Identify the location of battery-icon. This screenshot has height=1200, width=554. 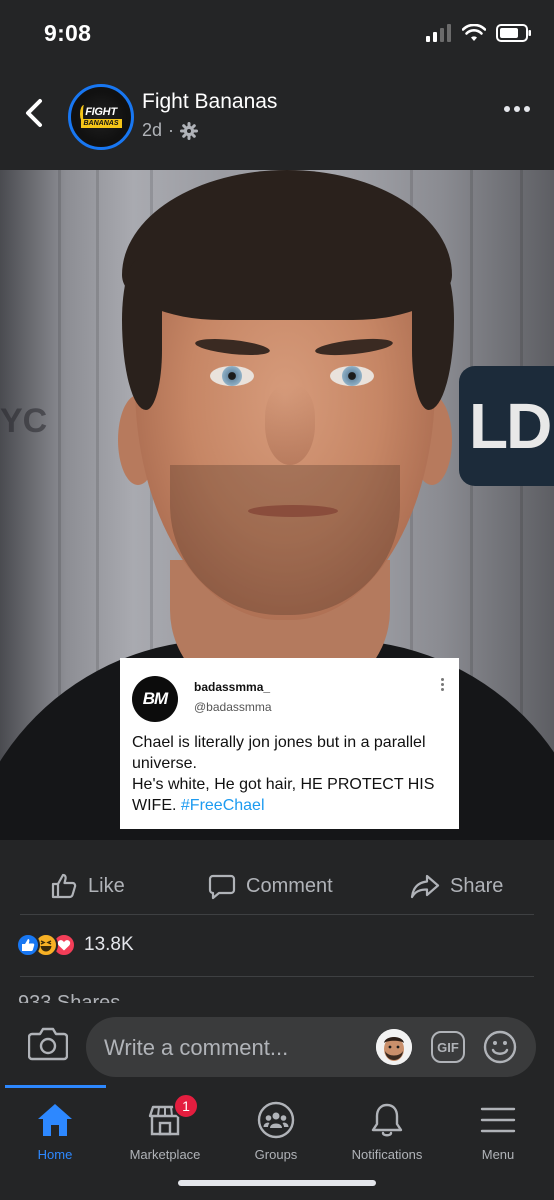
(513, 33).